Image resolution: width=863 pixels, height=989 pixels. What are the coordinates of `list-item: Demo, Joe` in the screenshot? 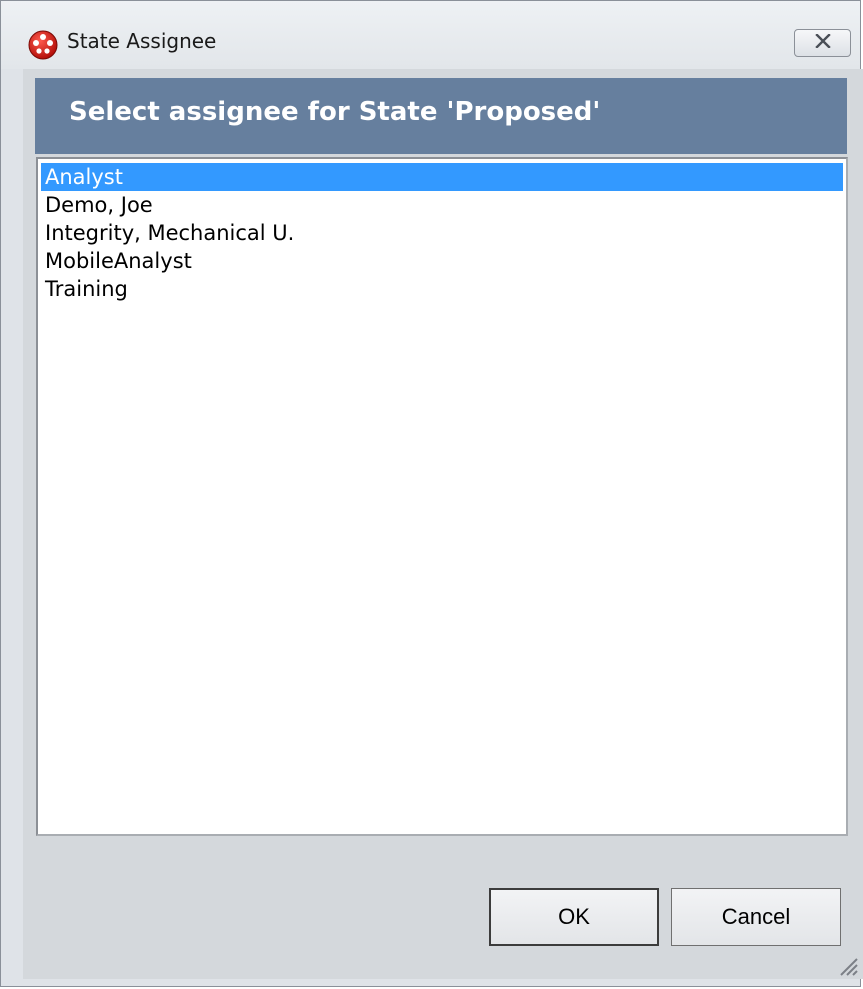 It's located at (442, 205).